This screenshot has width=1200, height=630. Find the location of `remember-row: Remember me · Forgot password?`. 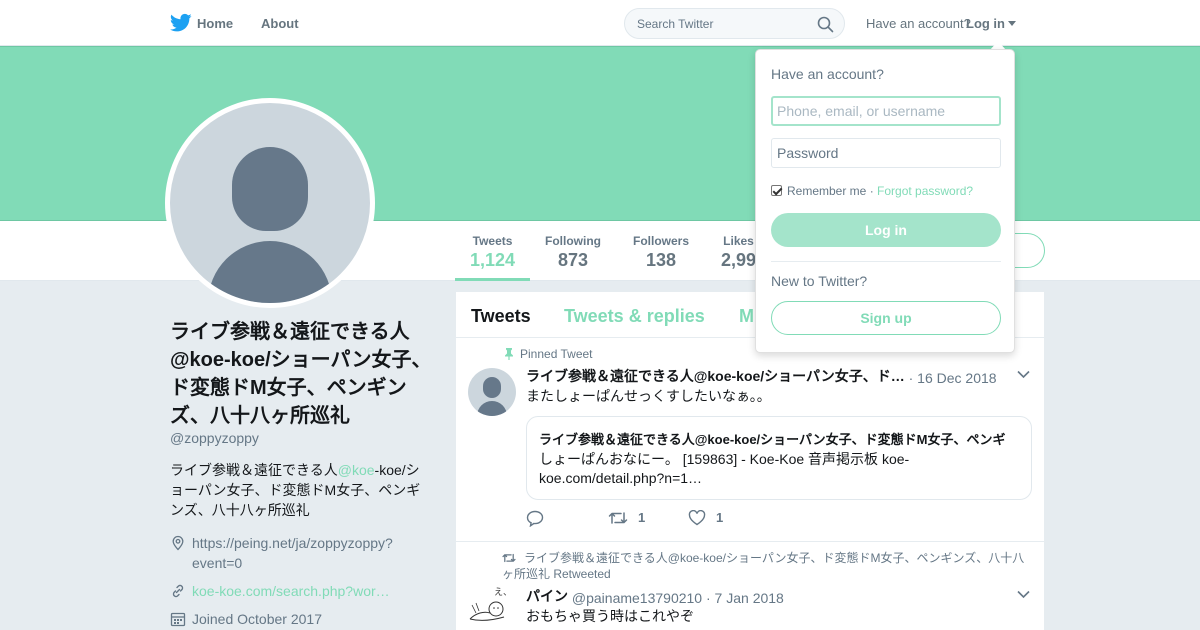

remember-row: Remember me · Forgot password? is located at coordinates (872, 191).